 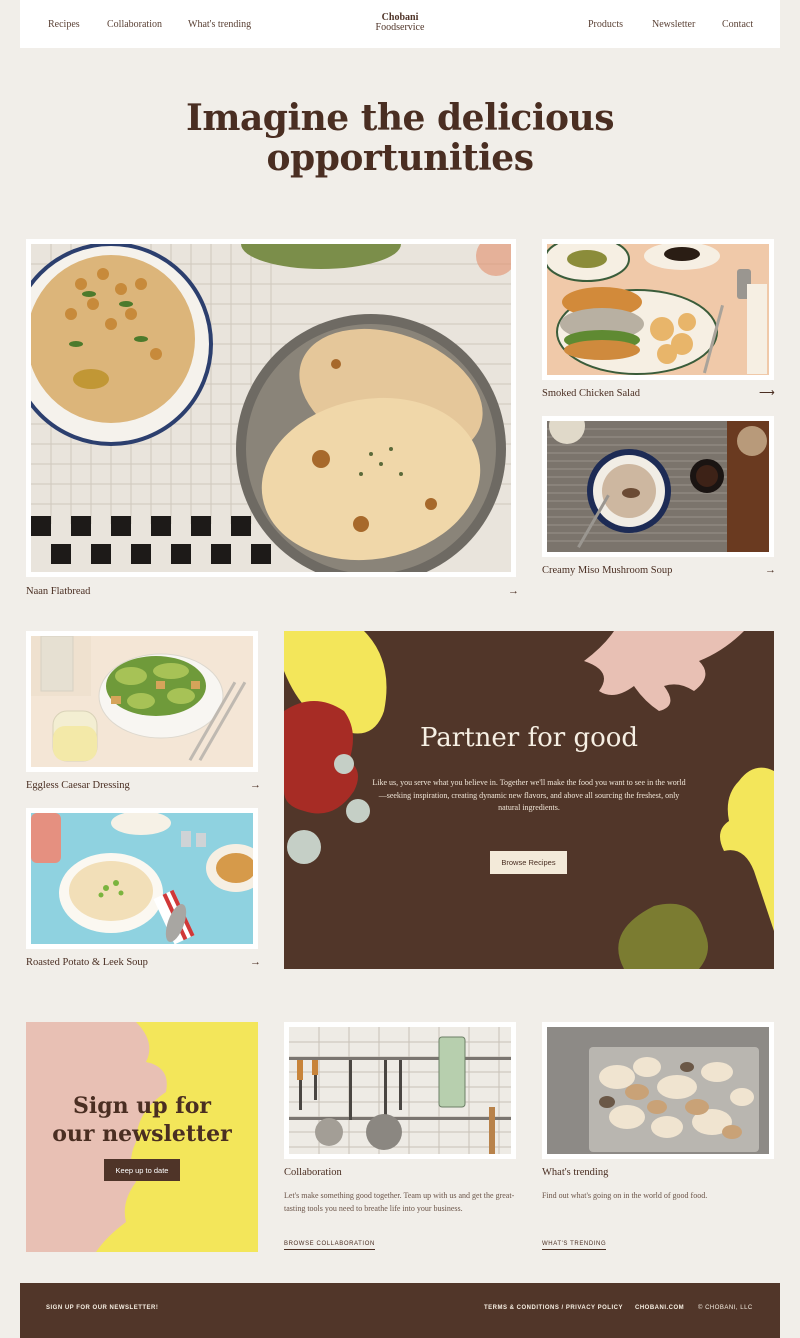 What do you see at coordinates (553, 1308) in the screenshot?
I see `footer-terms-privacy-link: TERMS & CONDITIONS / PRIVACY POLICY` at bounding box center [553, 1308].